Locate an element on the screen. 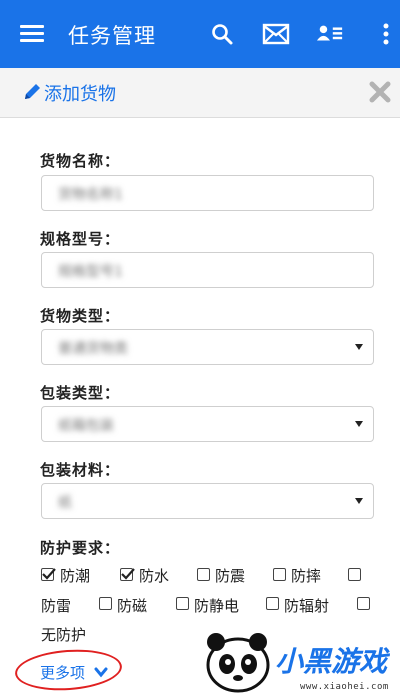 The image size is (400, 695). option-label: 防雷 is located at coordinates (56, 606).